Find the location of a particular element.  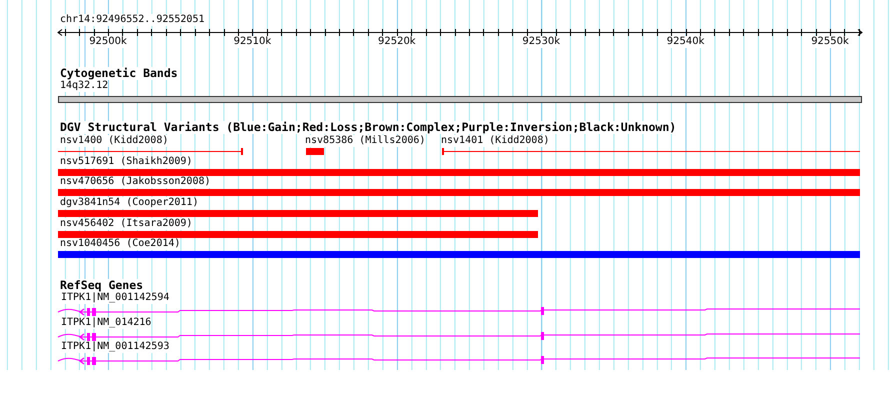

ruler-tick-label: 92500k is located at coordinates (108, 42).